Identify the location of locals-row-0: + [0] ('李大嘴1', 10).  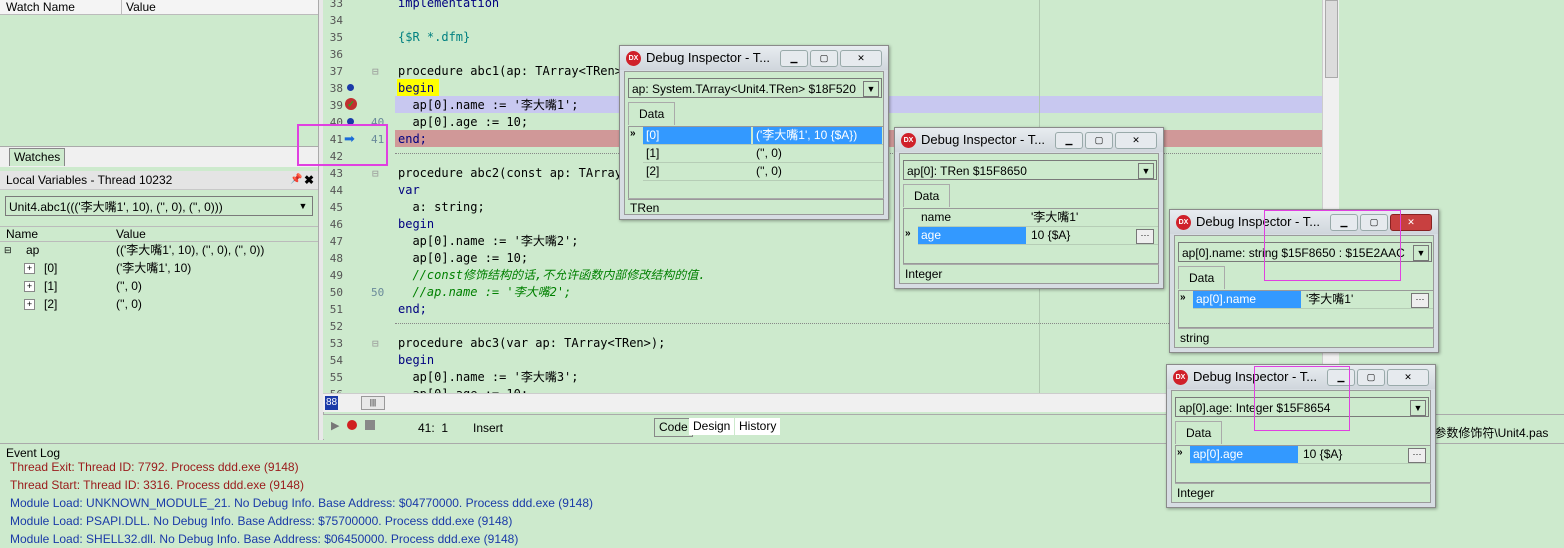
(161, 268).